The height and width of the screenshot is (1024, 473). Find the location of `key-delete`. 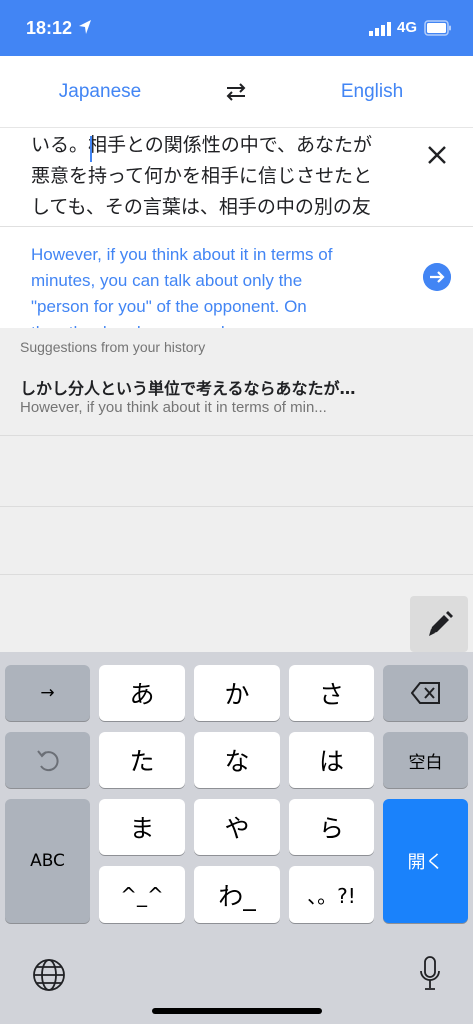

key-delete is located at coordinates (425, 693).